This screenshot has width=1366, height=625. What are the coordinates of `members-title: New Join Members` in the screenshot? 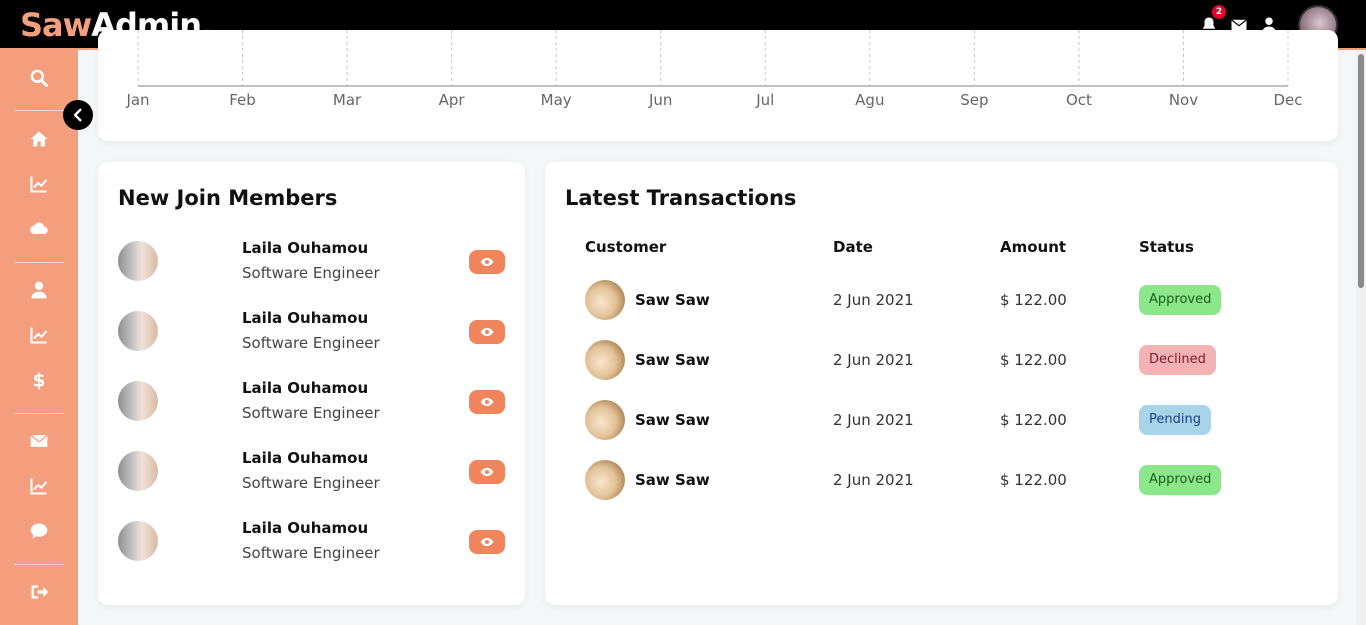 It's located at (228, 198).